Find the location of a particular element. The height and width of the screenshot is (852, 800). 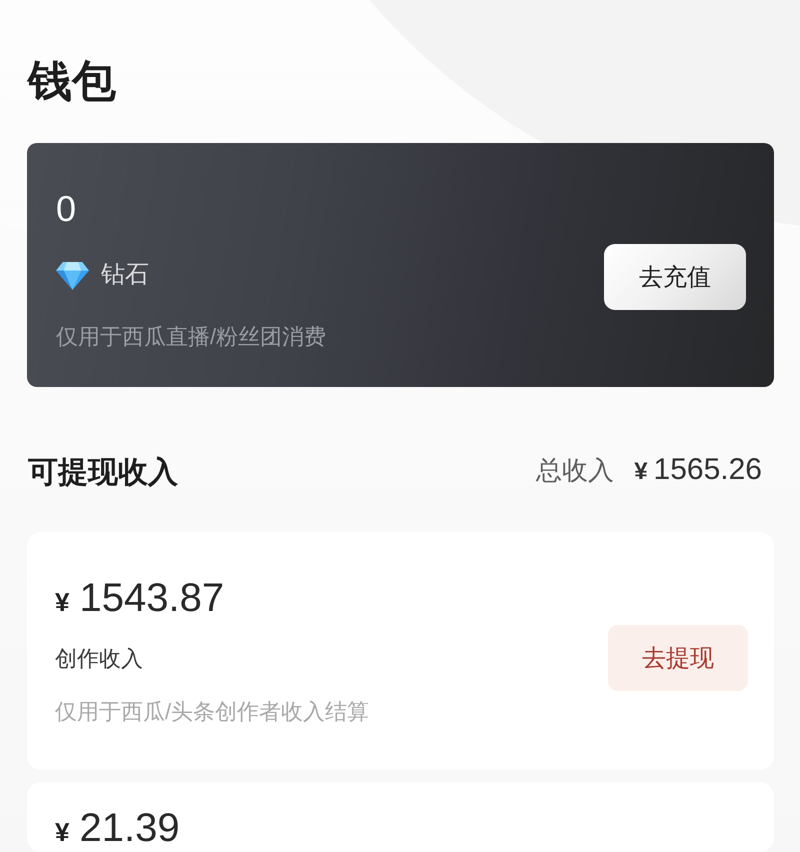

balance-note: 仅用于西瓜直播/粉丝团消费 is located at coordinates (191, 337).